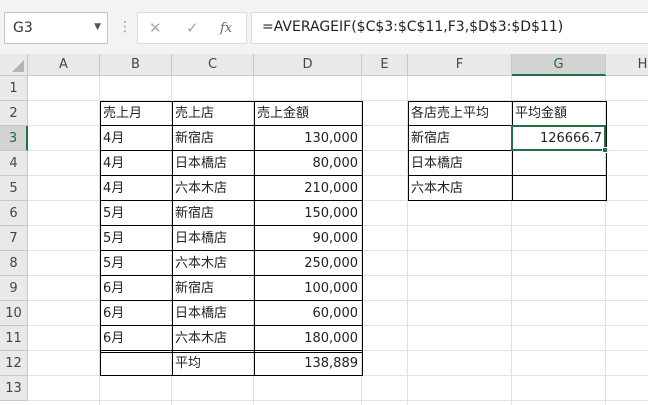 The width and height of the screenshot is (648, 405). Describe the element at coordinates (135, 113) in the screenshot. I see `header-month: 売上月` at that location.